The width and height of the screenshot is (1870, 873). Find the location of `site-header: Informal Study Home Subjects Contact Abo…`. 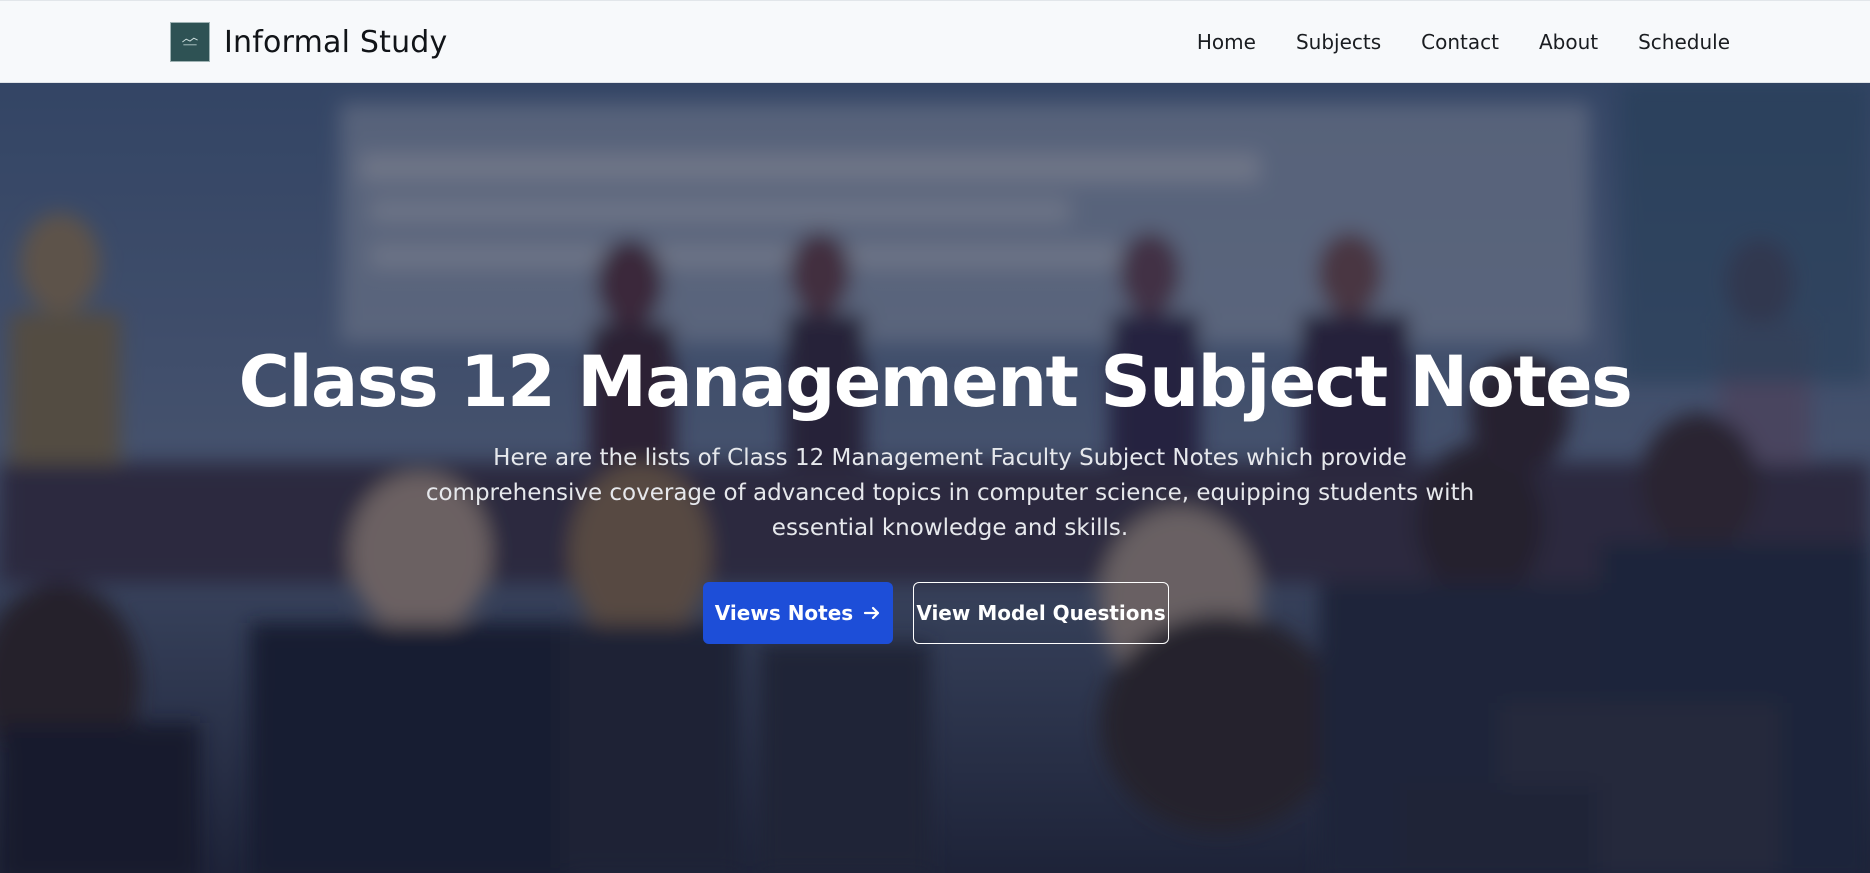

site-header: Informal Study Home Subjects Contact Abo… is located at coordinates (935, 41).